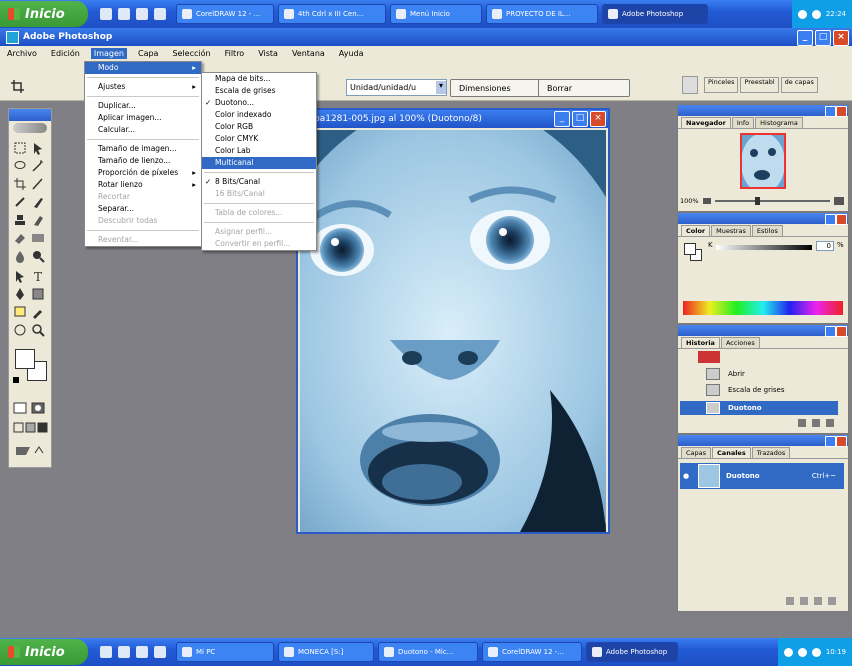 The width and height of the screenshot is (852, 666). Describe the element at coordinates (20, 276) in the screenshot. I see `path-selection-icon` at that location.